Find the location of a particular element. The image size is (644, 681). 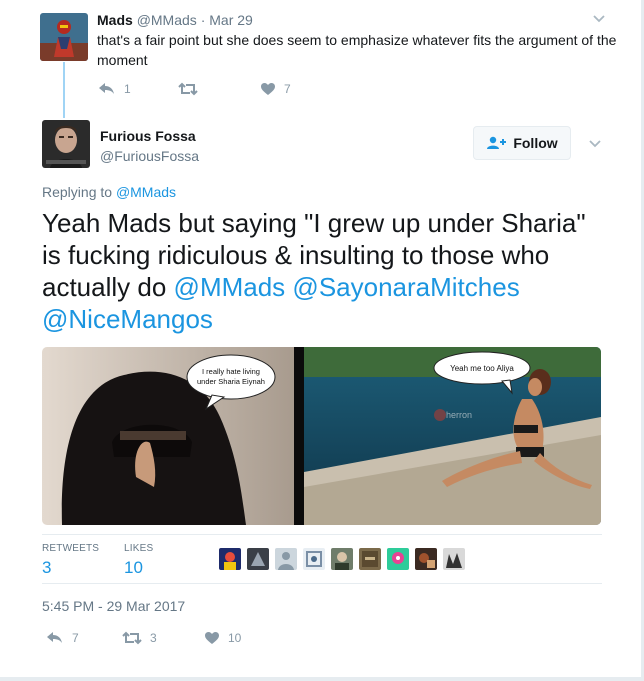

reply-button: 7 is located at coordinates (62, 638).